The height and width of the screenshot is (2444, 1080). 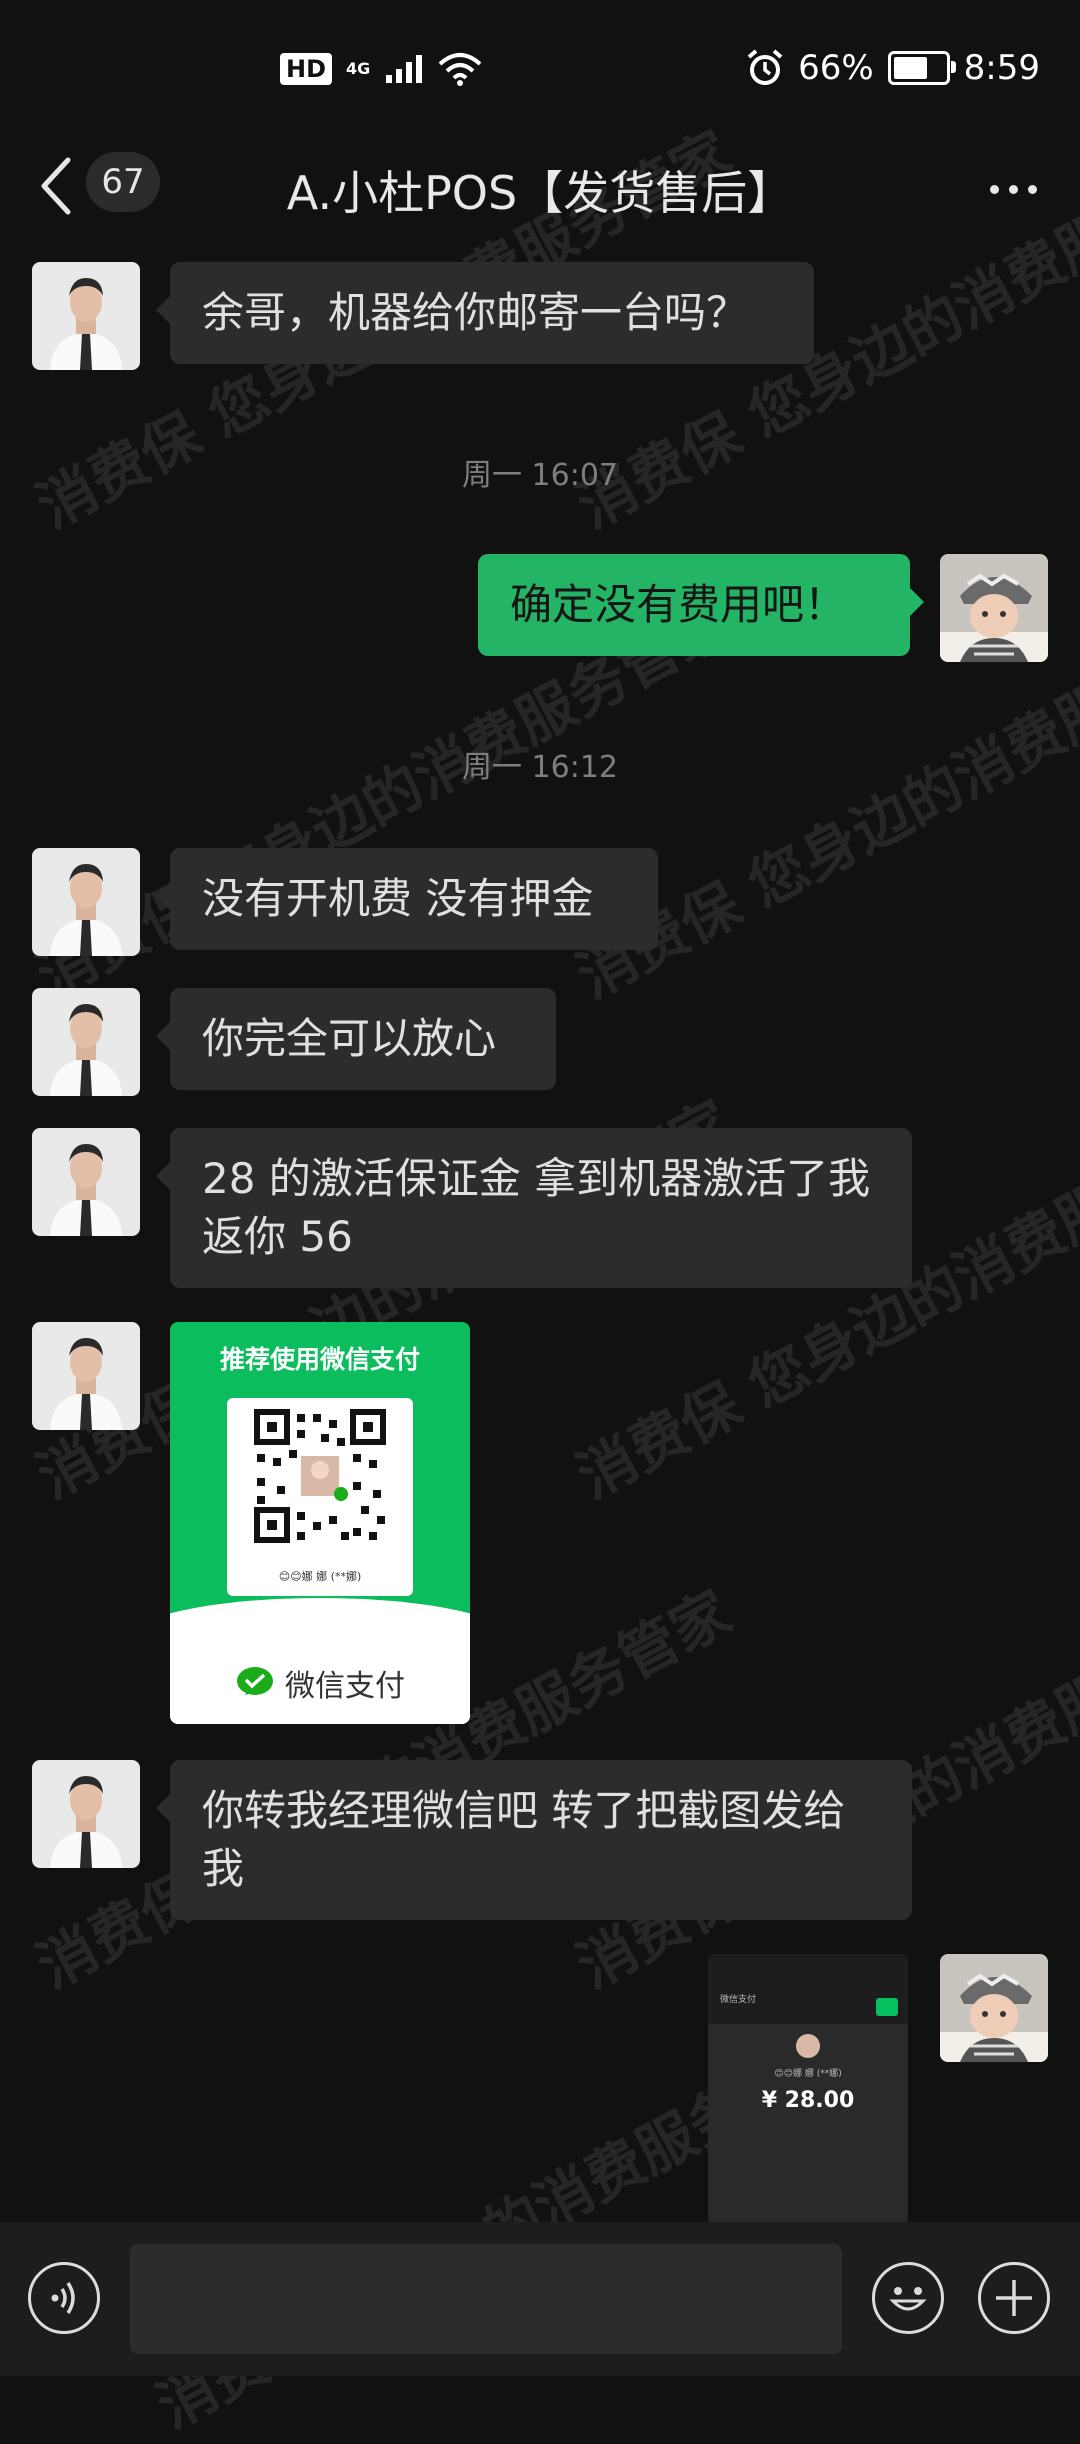 I want to click on qr-header: 推荐使用微信支付, so click(x=319, y=1359).